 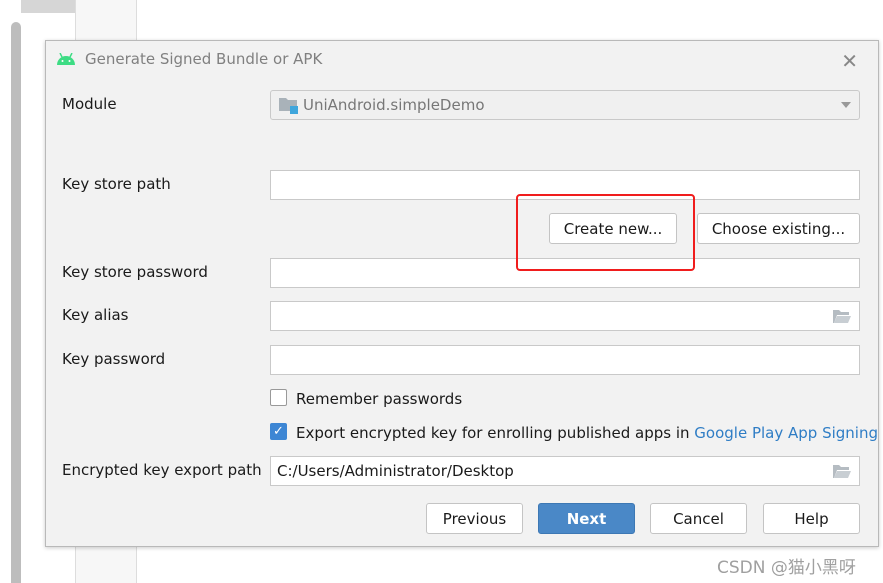 I want to click on key-password-input, so click(x=565, y=360).